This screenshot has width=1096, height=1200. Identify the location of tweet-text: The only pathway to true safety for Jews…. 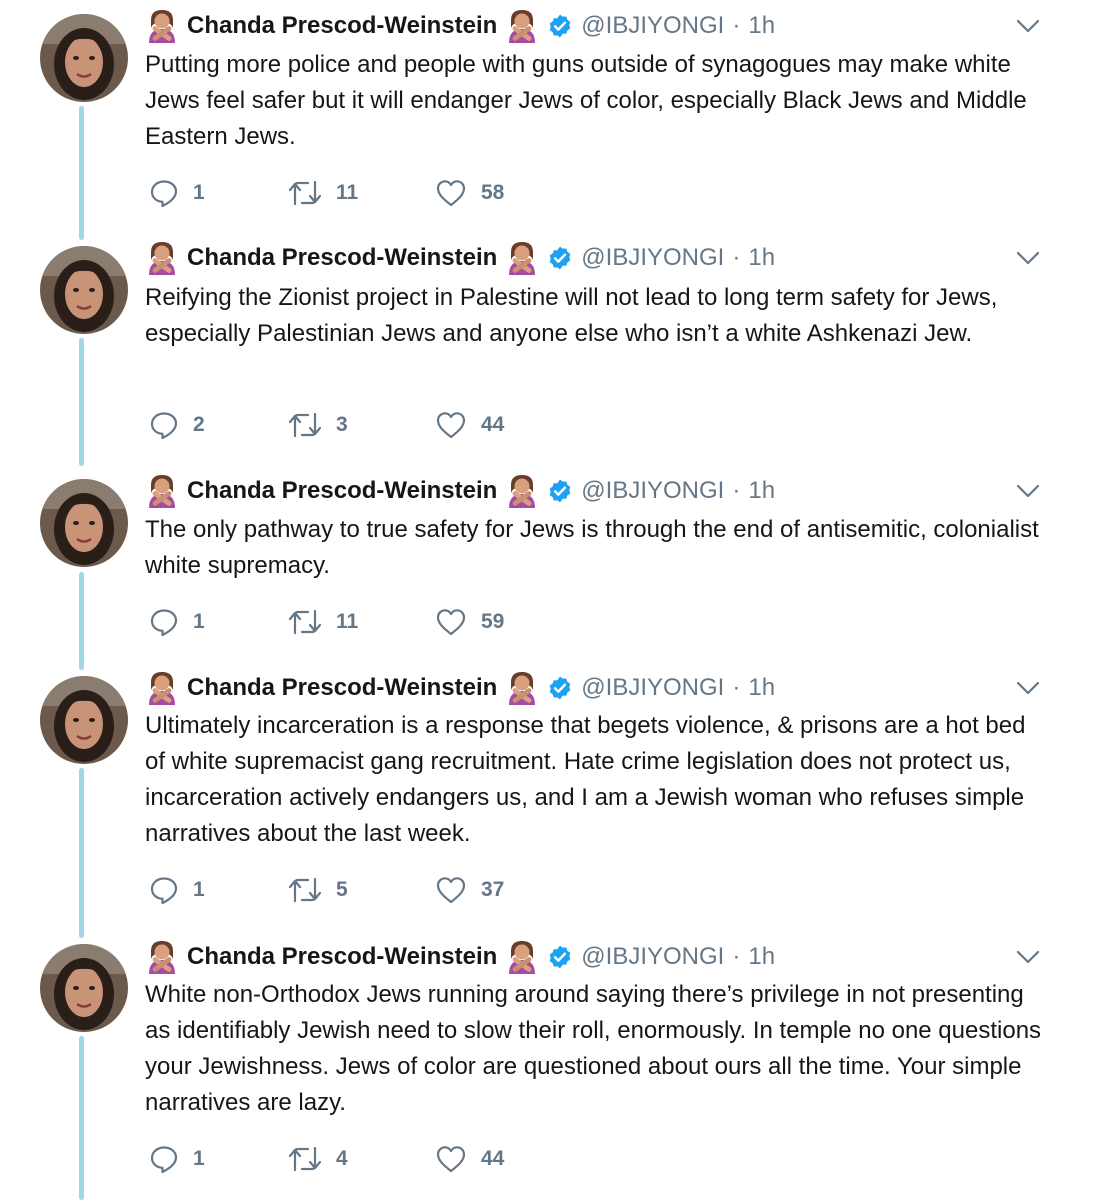
(592, 547).